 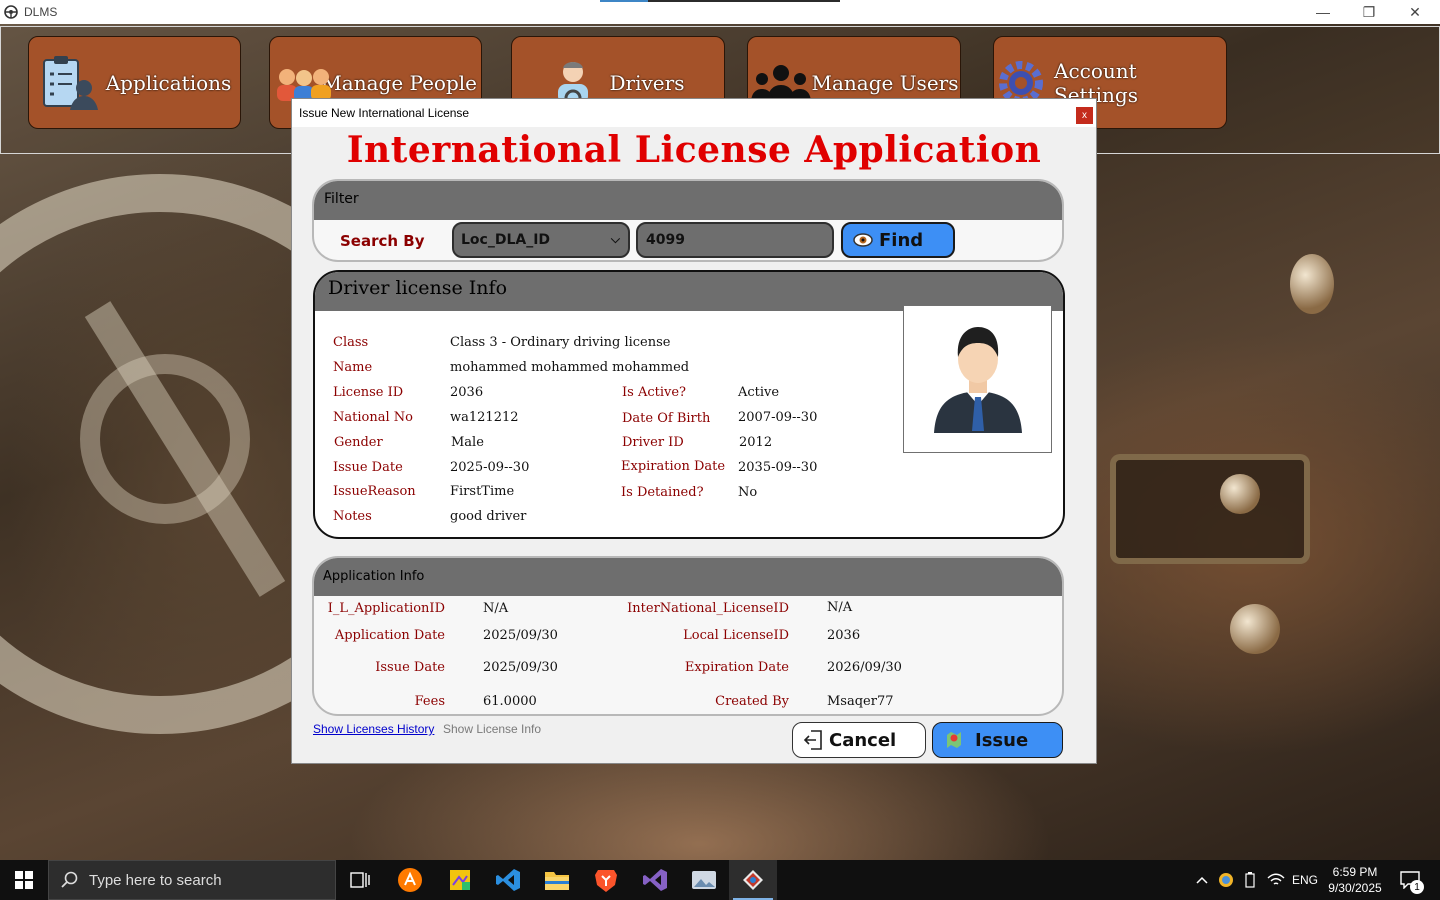 I want to click on application-expiration-date-label: Expiration Date, so click(x=736, y=667).